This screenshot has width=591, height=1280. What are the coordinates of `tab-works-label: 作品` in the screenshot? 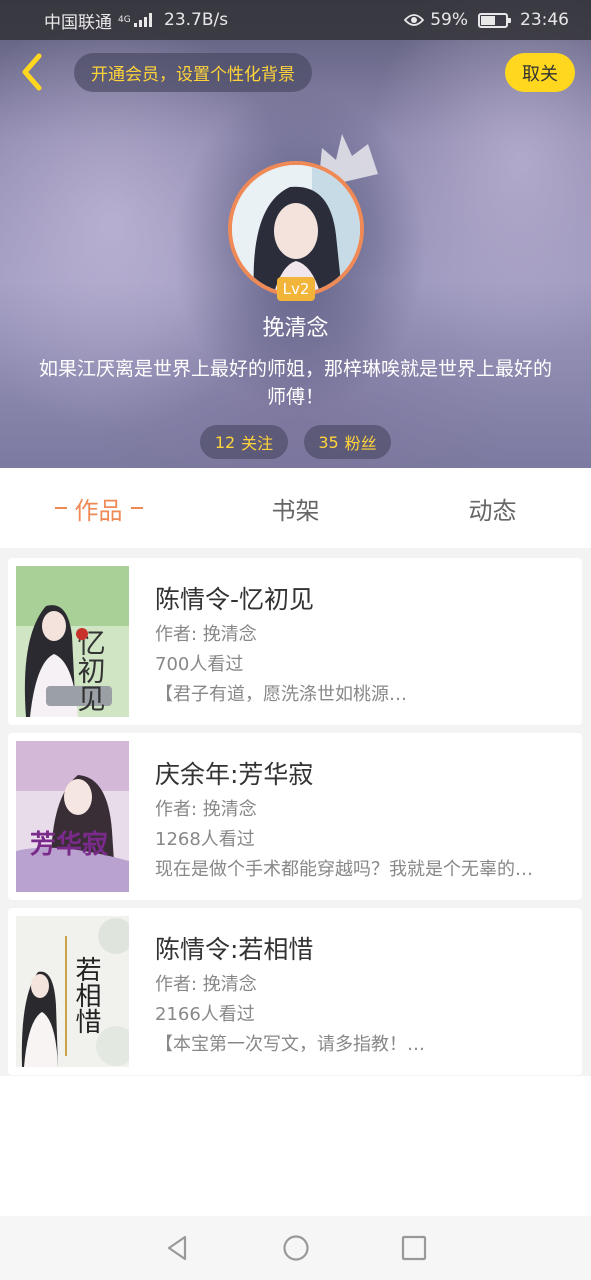 It's located at (98, 510).